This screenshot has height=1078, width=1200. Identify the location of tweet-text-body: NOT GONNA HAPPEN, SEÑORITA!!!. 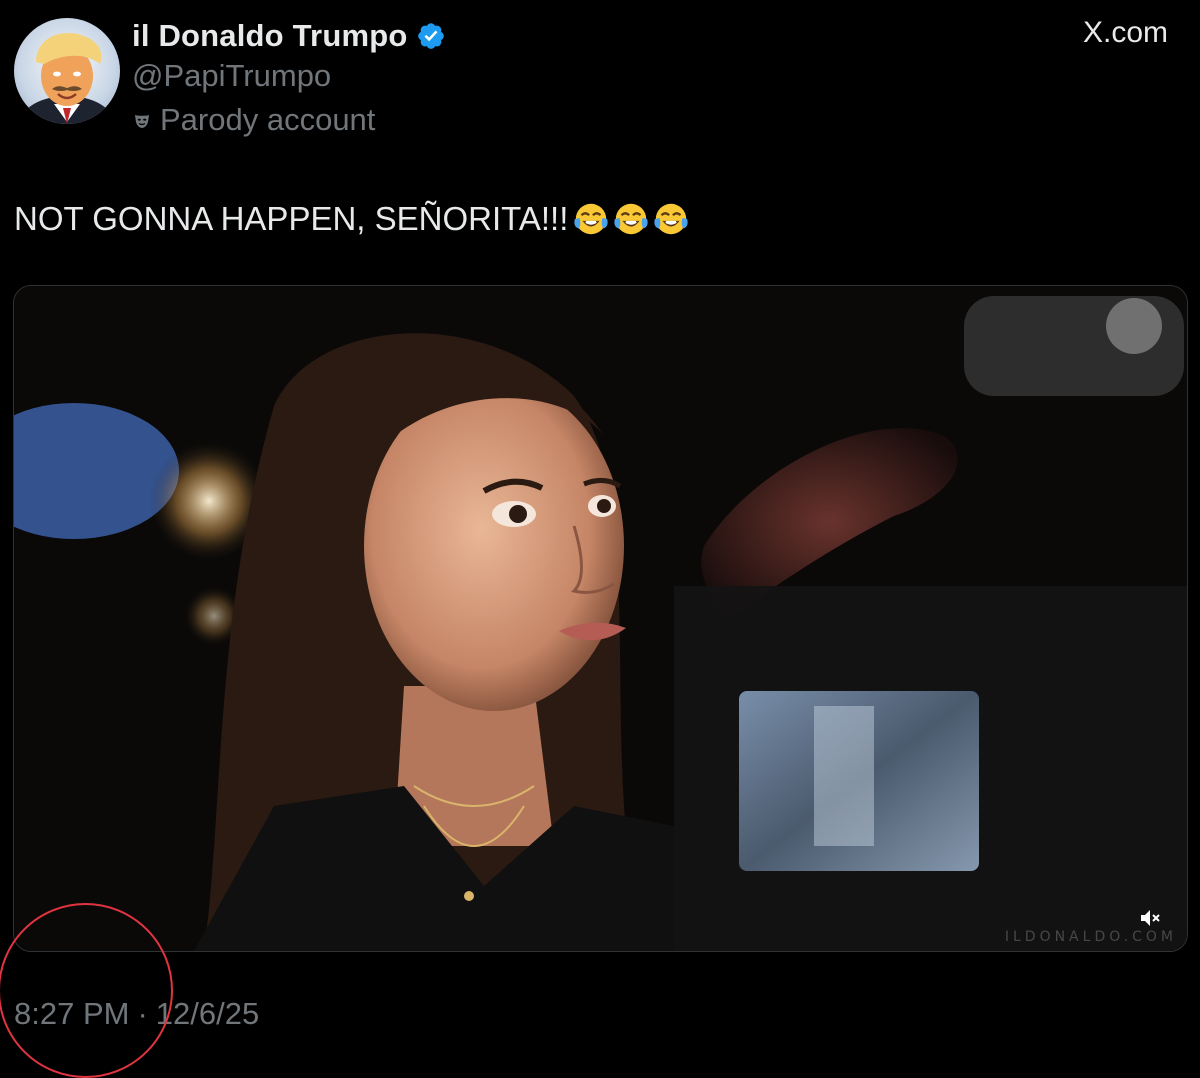
(291, 218).